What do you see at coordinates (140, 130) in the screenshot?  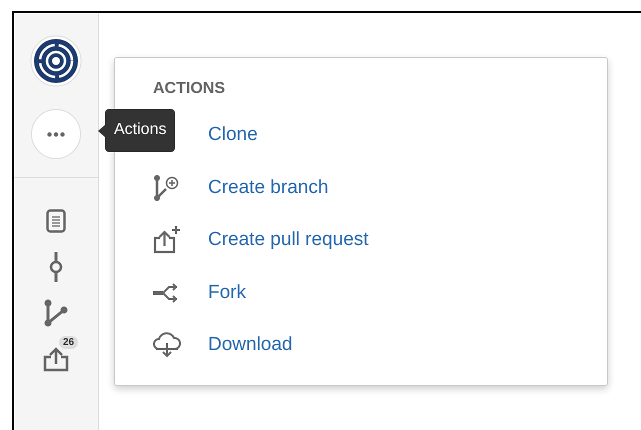 I see `tooltip: Actions` at bounding box center [140, 130].